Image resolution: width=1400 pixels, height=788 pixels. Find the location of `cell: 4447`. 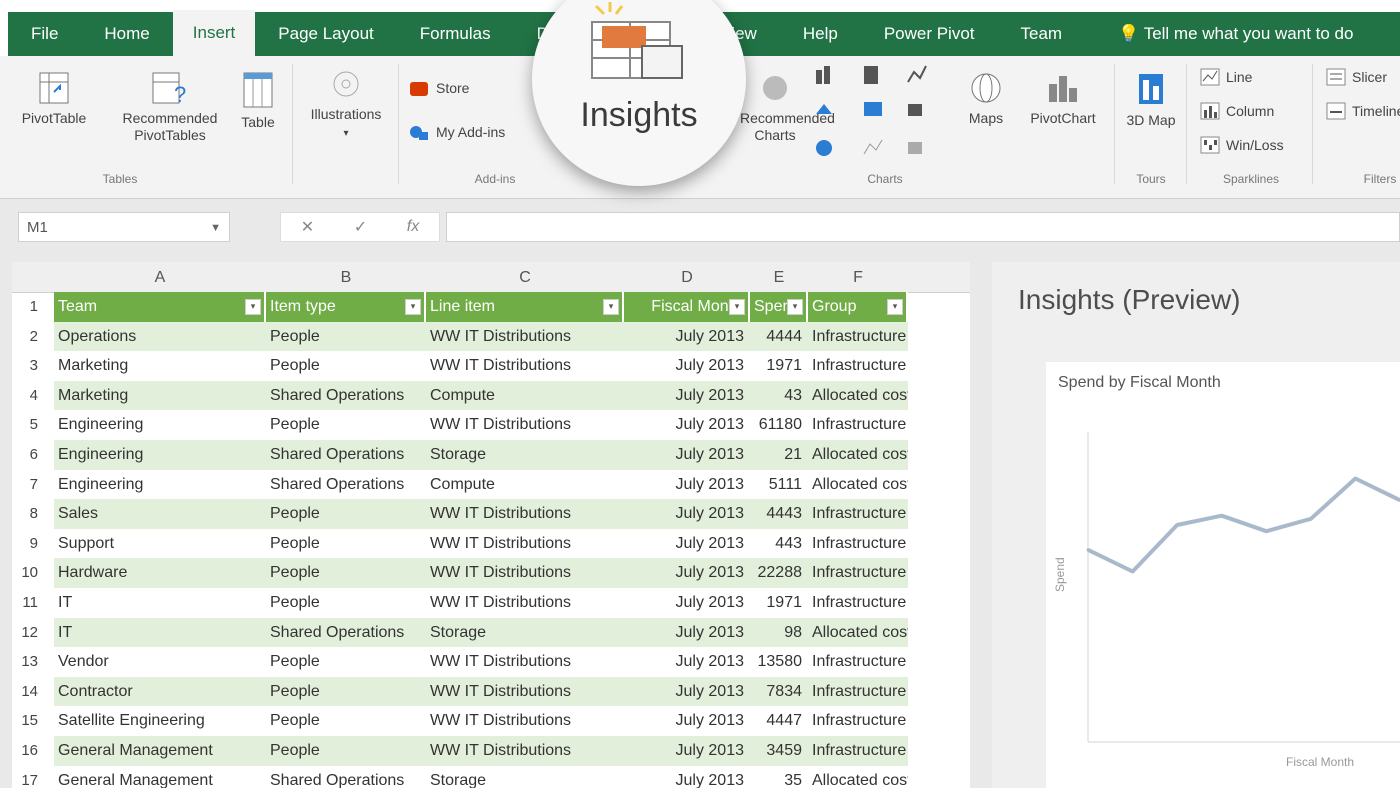

cell: 4447 is located at coordinates (779, 721).